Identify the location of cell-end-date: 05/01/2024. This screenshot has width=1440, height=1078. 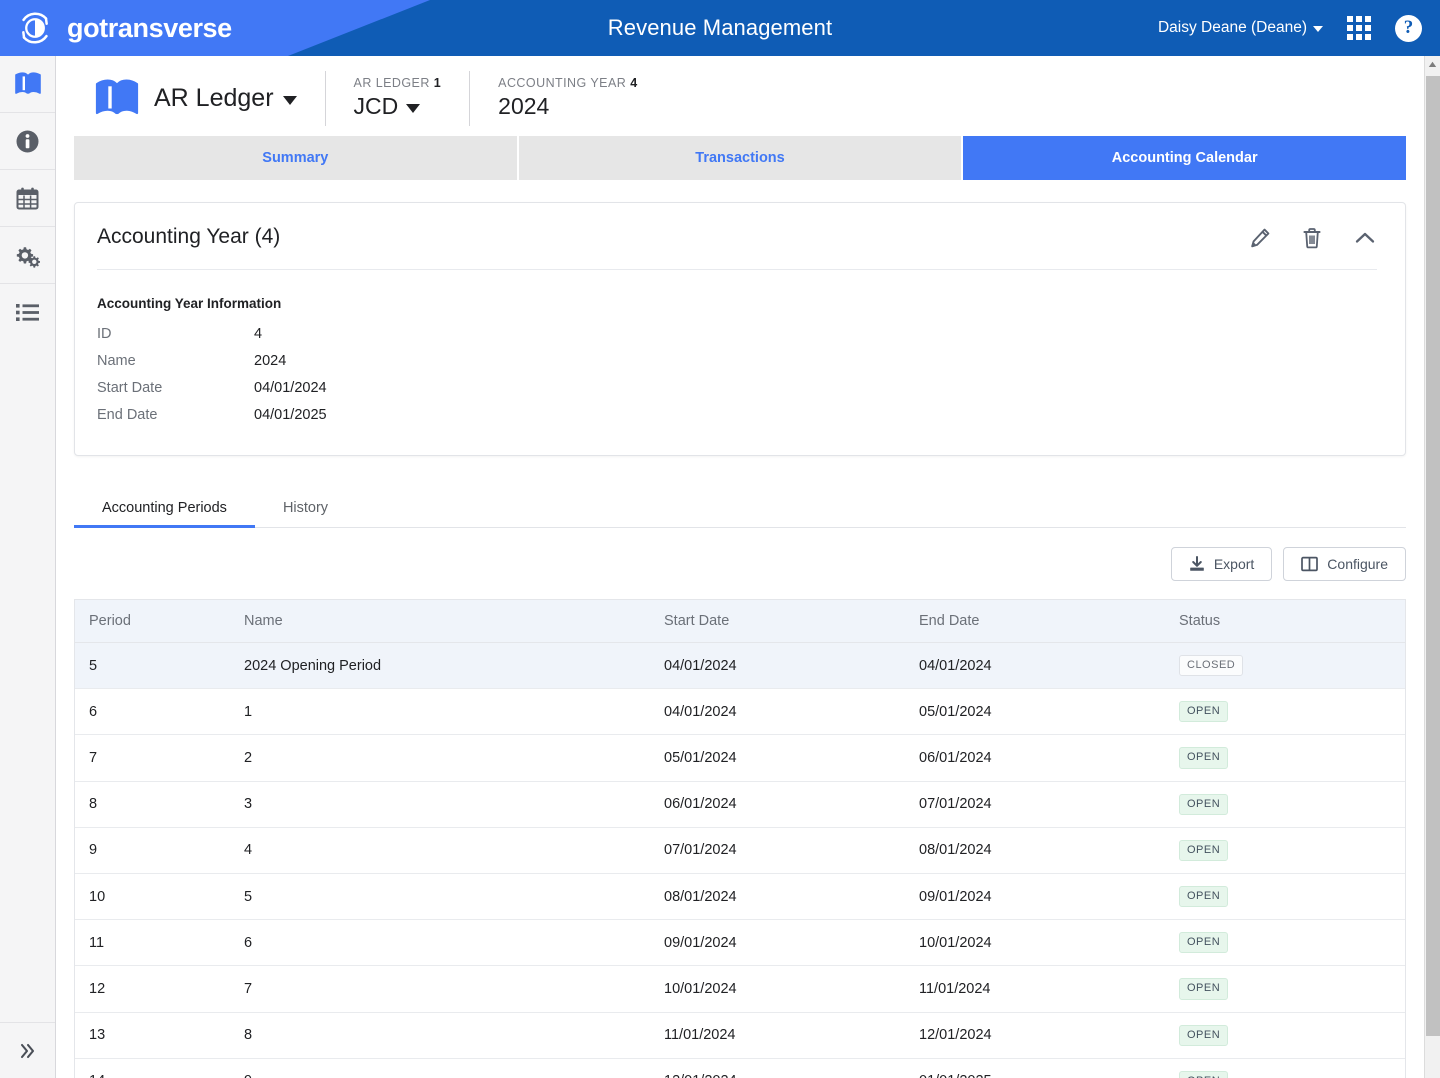
(1035, 712).